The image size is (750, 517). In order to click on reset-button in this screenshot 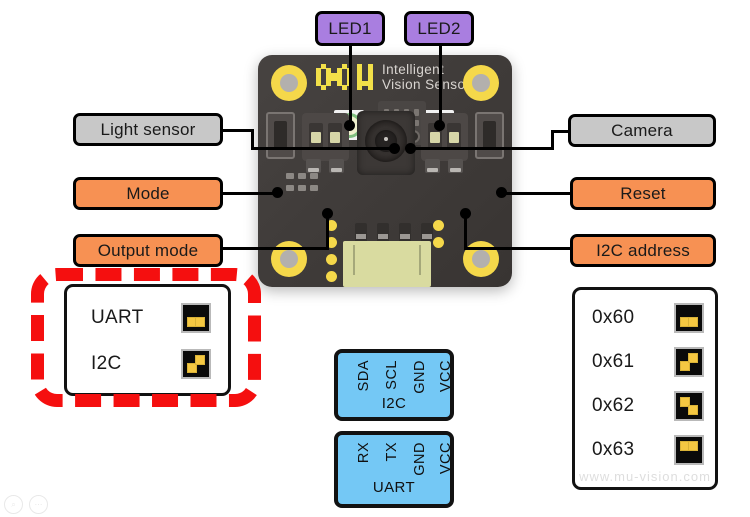, I will do `click(489, 135)`.